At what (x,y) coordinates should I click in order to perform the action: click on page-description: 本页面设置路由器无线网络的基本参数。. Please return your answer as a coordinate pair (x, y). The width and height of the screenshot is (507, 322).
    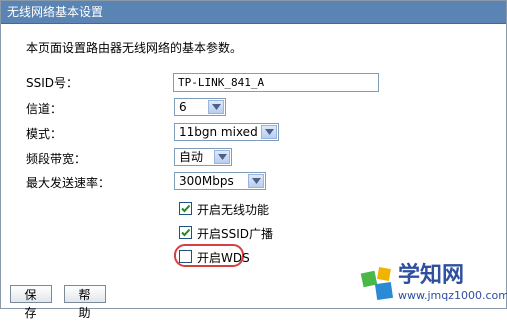
    Looking at the image, I should click on (134, 48).